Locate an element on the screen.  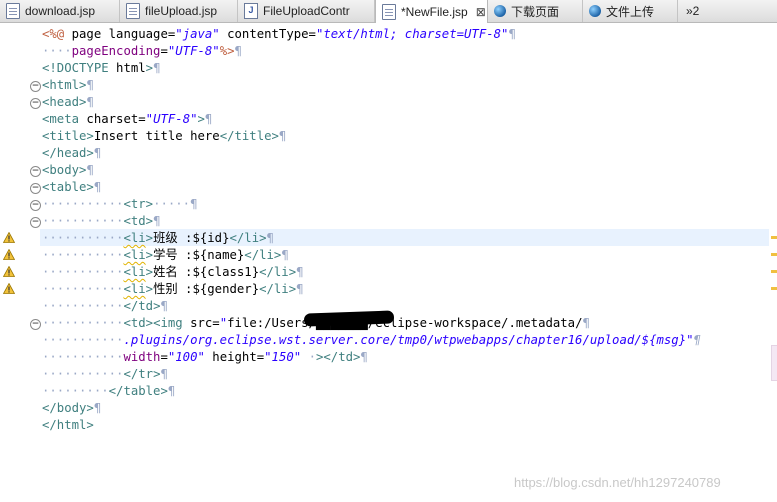
tab-label: *NewFile.jsp is located at coordinates (434, 11).